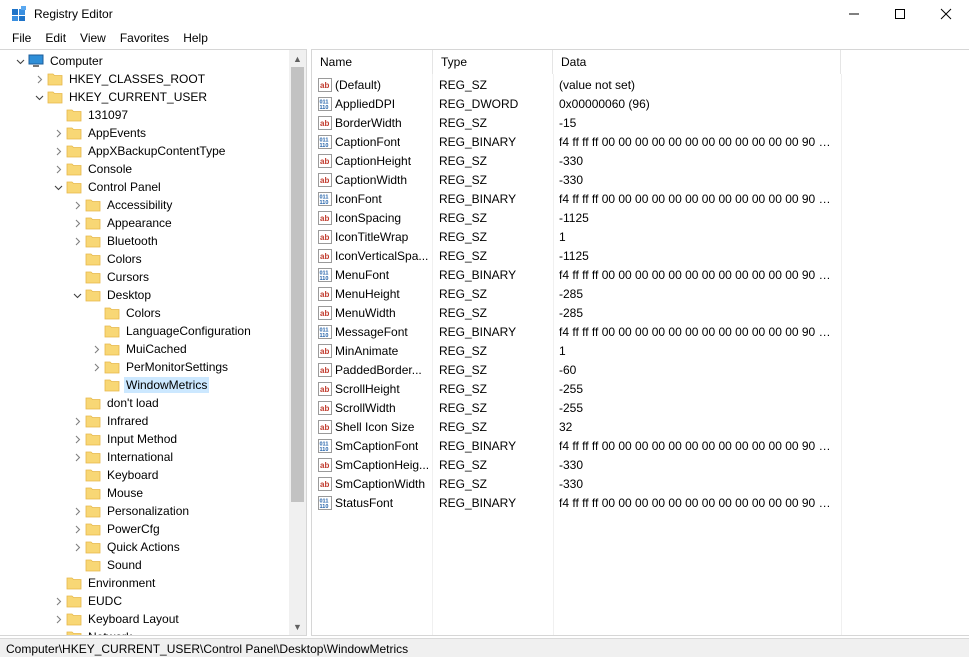  Describe the element at coordinates (122, 205) in the screenshot. I see `tree-item: Accessibility` at that location.